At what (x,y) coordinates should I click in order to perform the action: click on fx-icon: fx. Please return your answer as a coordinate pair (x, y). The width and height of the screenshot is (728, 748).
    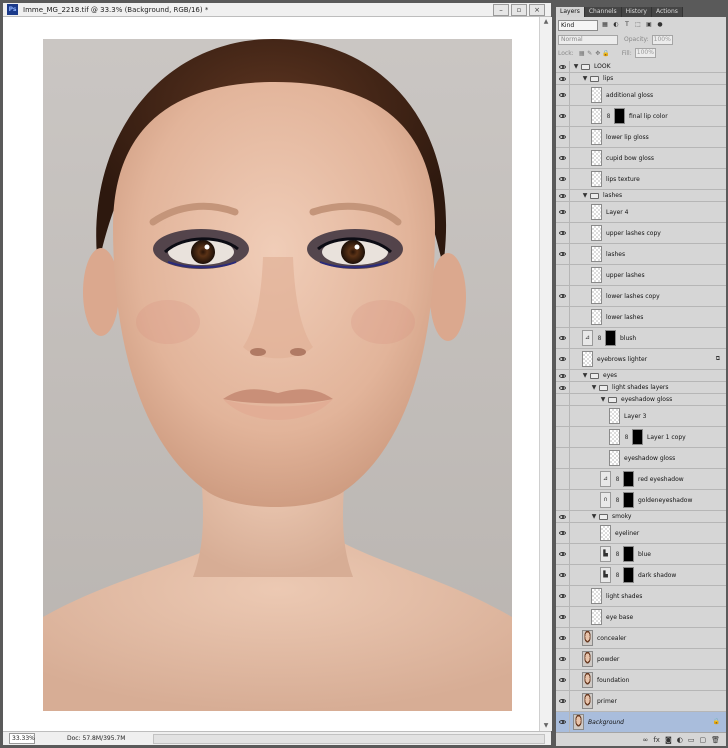
    Looking at the image, I should click on (656, 740).